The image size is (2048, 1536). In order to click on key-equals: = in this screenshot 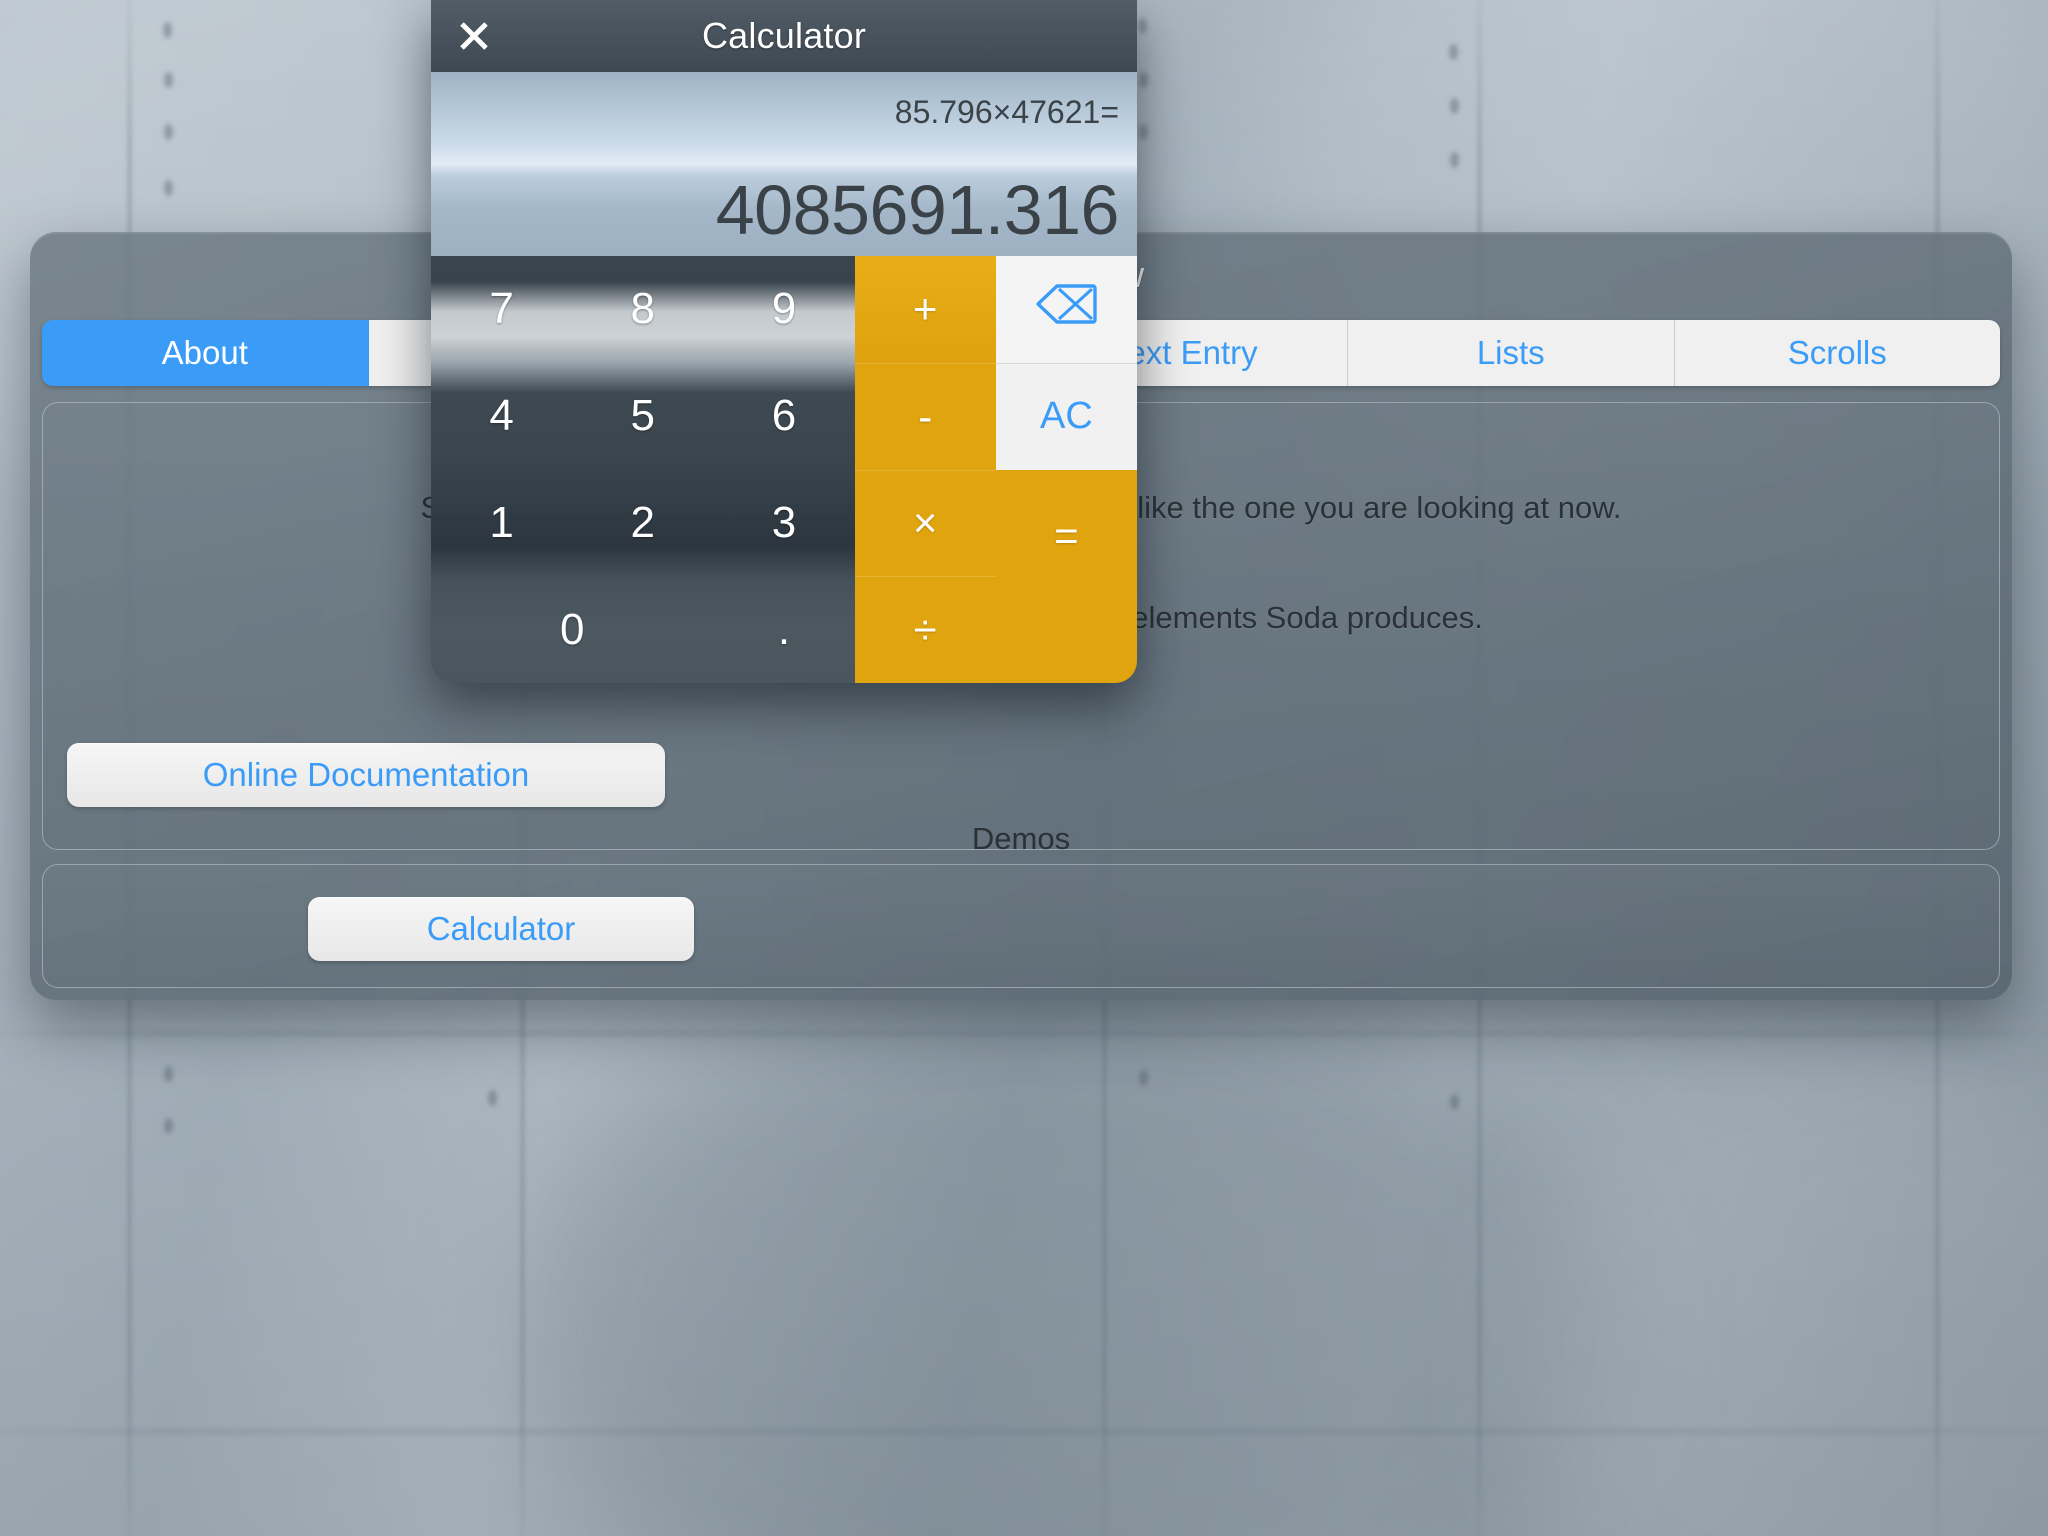, I will do `click(1066, 576)`.